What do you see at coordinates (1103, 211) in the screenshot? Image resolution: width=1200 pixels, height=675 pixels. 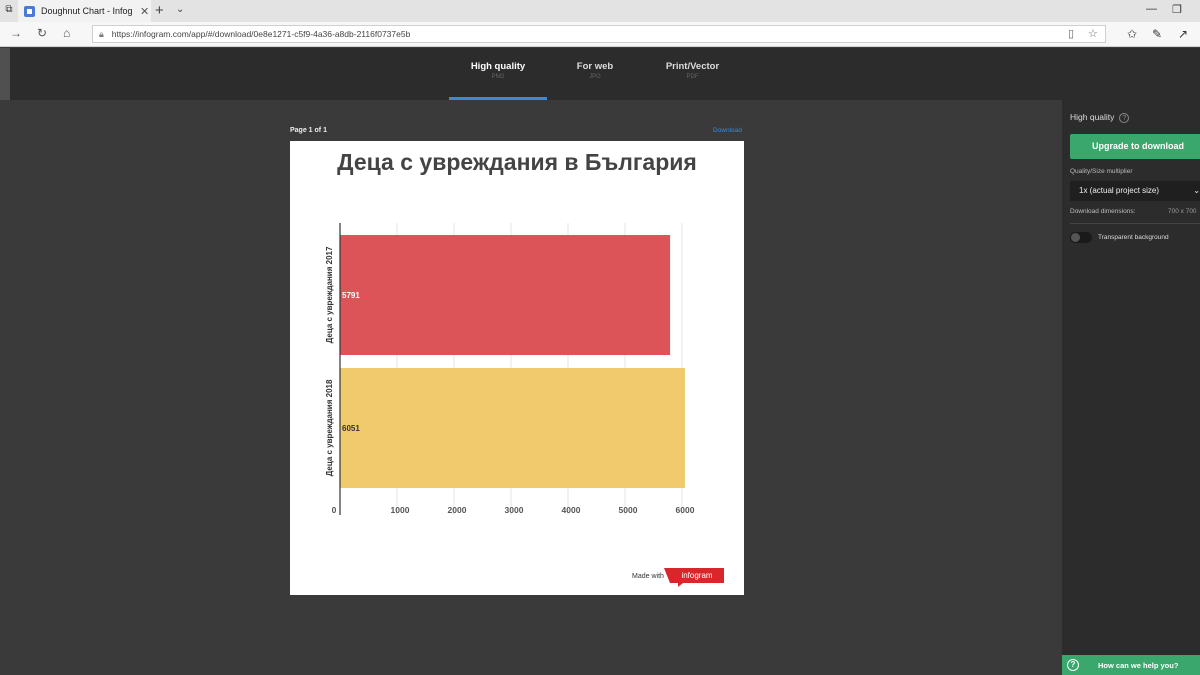 I see `dimensions-label: Download dimensions:` at bounding box center [1103, 211].